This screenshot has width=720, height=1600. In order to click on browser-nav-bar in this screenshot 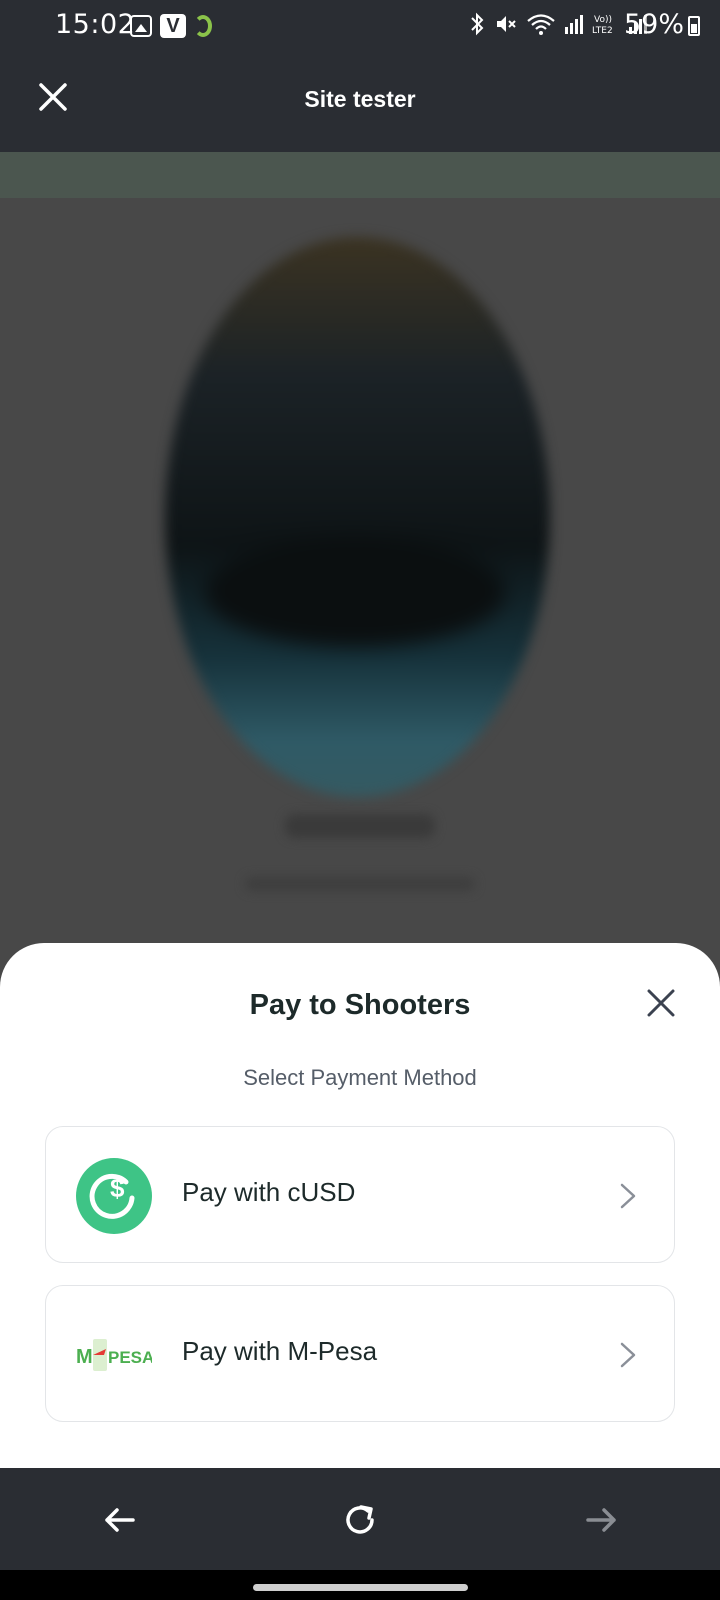, I will do `click(360, 1519)`.